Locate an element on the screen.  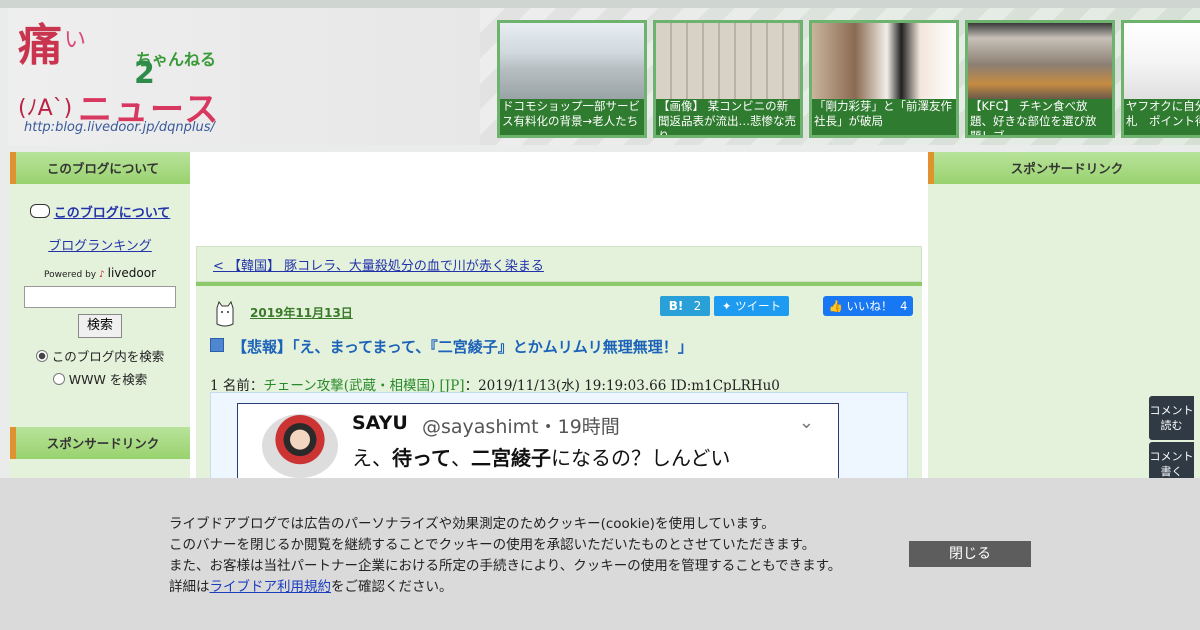
hatena-bookmark-button: B! 2 is located at coordinates (685, 306).